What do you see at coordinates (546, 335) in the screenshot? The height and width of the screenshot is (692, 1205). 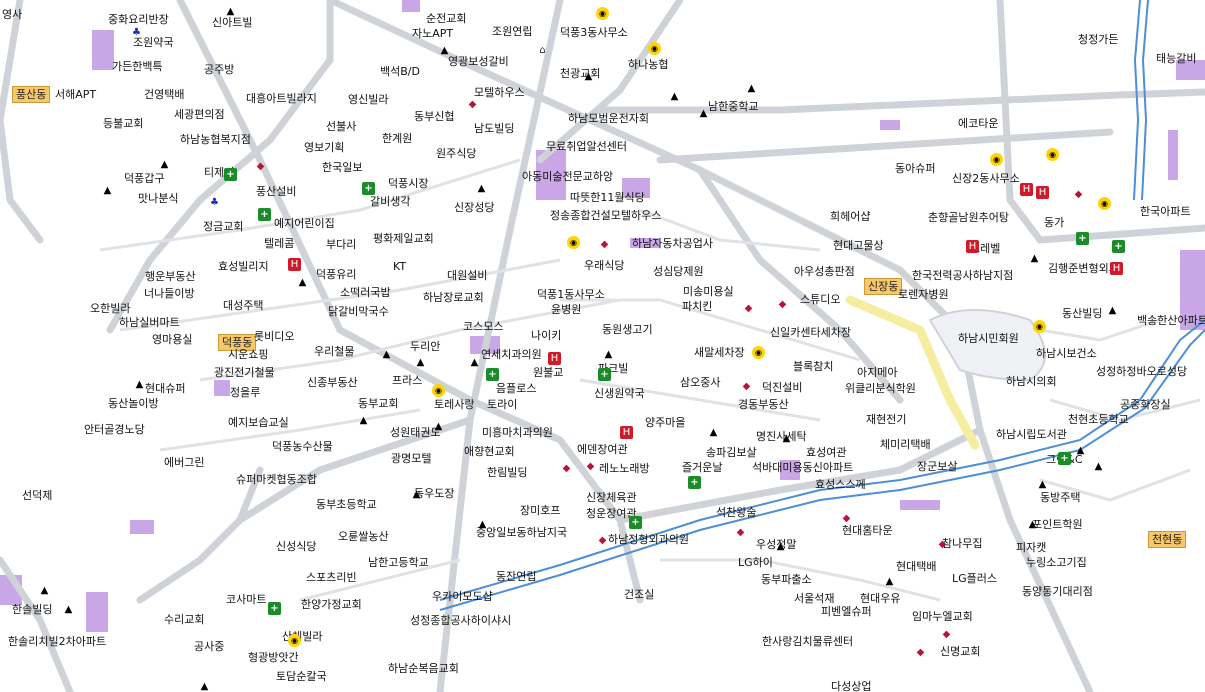 I see `place-label: 나이키` at bounding box center [546, 335].